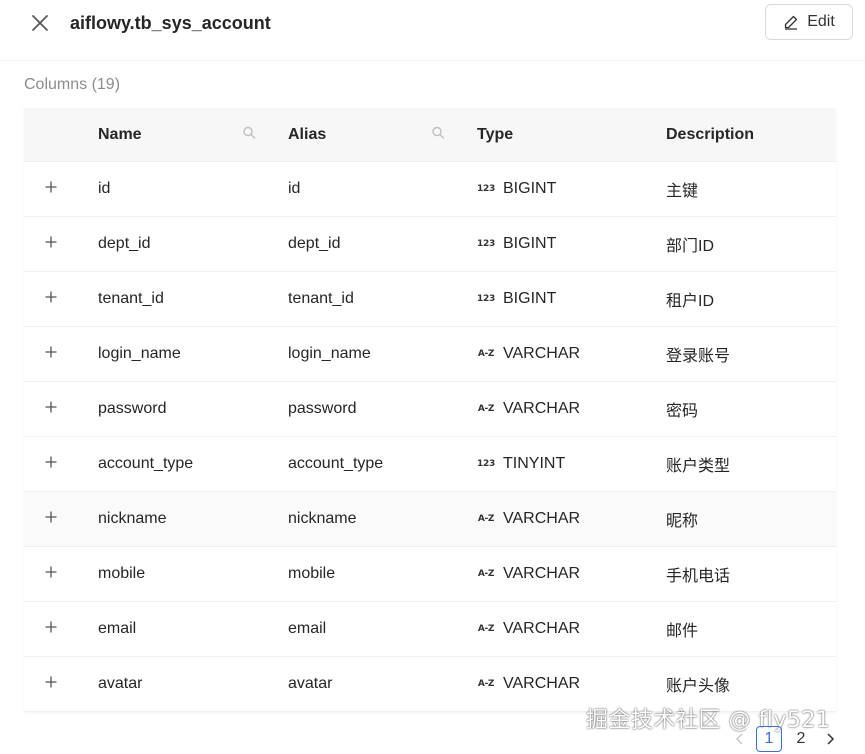  I want to click on table-row: mobile mobile A-Z VARCHAR 手机电话, so click(430, 574).